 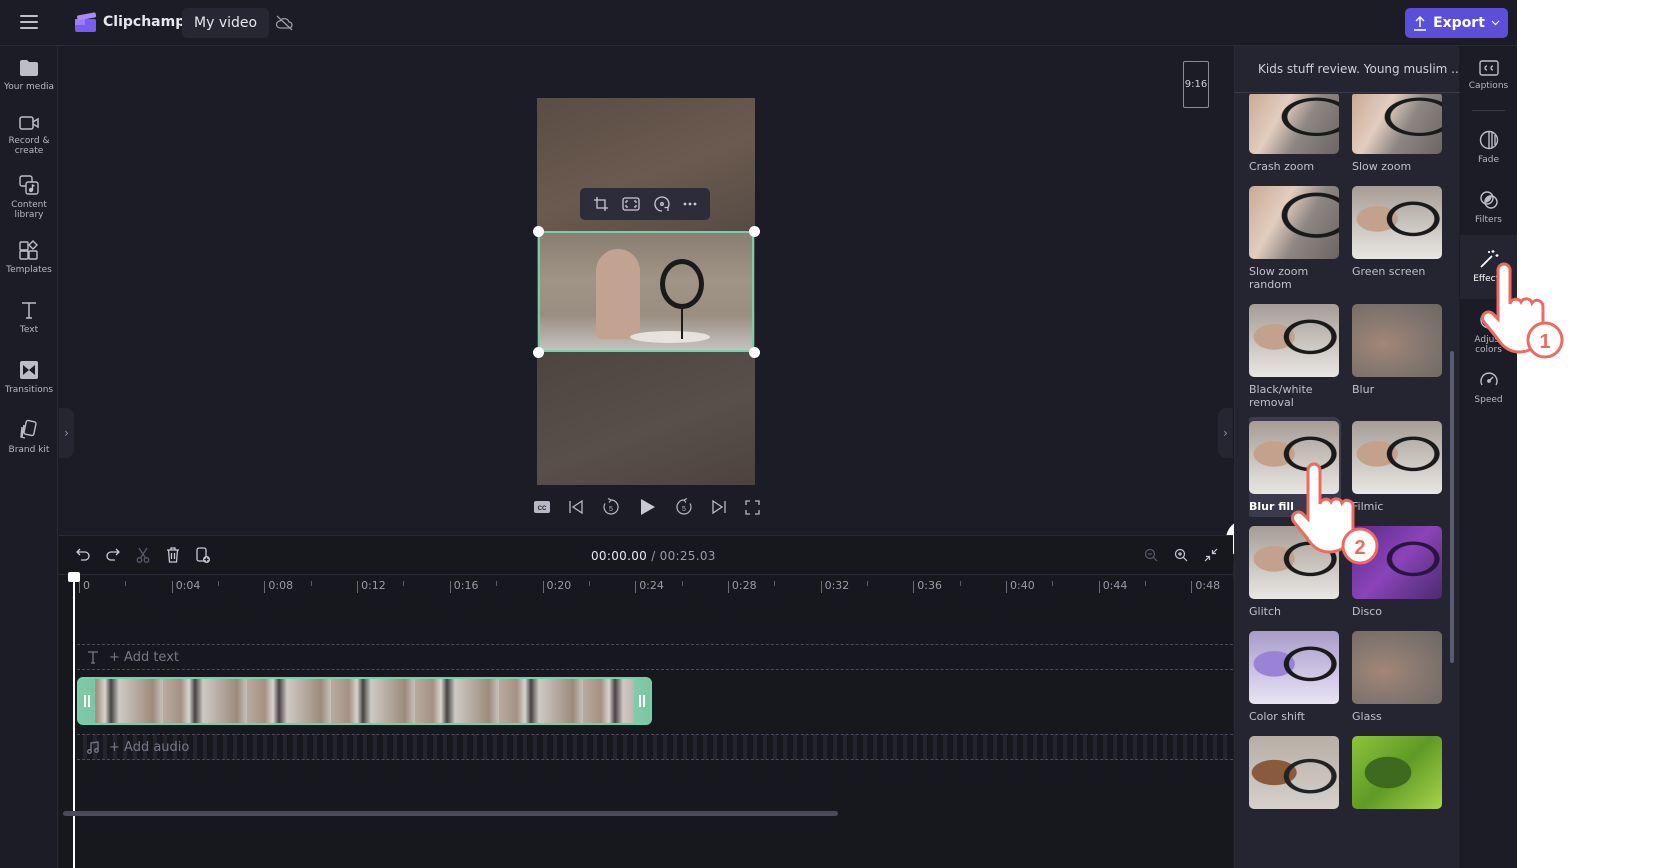 What do you see at coordinates (29, 257) in the screenshot?
I see `sidebar-item-templates: Templates` at bounding box center [29, 257].